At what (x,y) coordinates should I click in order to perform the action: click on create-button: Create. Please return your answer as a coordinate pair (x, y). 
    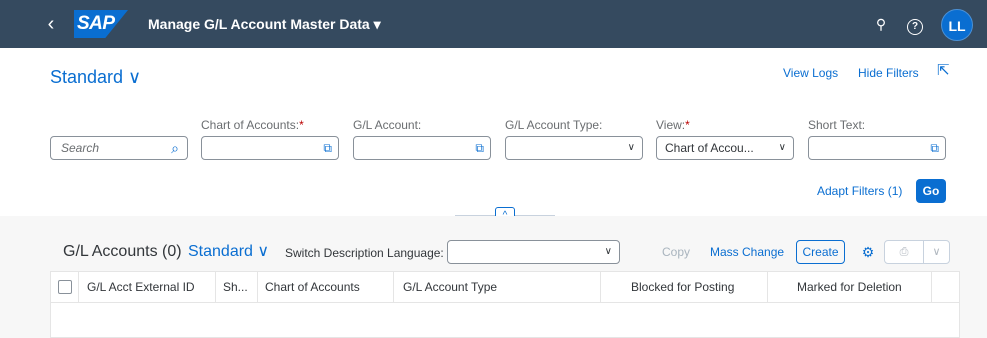
    Looking at the image, I should click on (820, 252).